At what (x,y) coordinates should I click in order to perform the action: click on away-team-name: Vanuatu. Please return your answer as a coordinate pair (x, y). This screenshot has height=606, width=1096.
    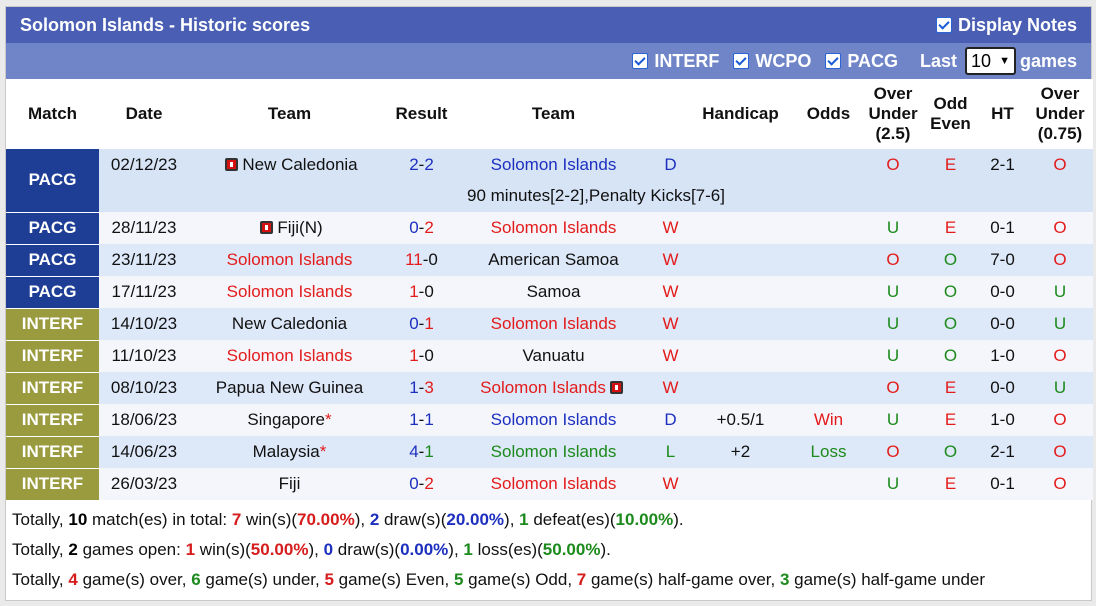
    Looking at the image, I should click on (553, 355).